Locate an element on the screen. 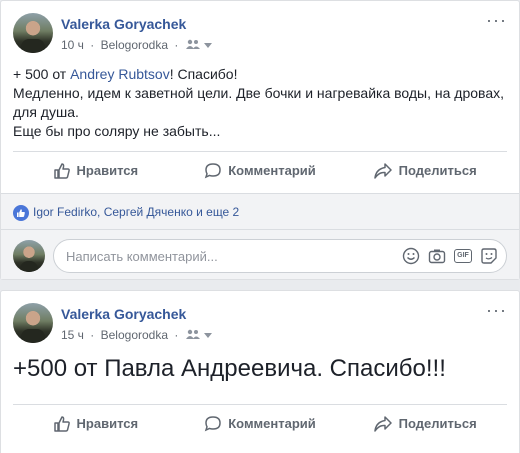 The width and height of the screenshot is (520, 453). post-meta: 10 ч · Belogorodka · is located at coordinates (137, 44).